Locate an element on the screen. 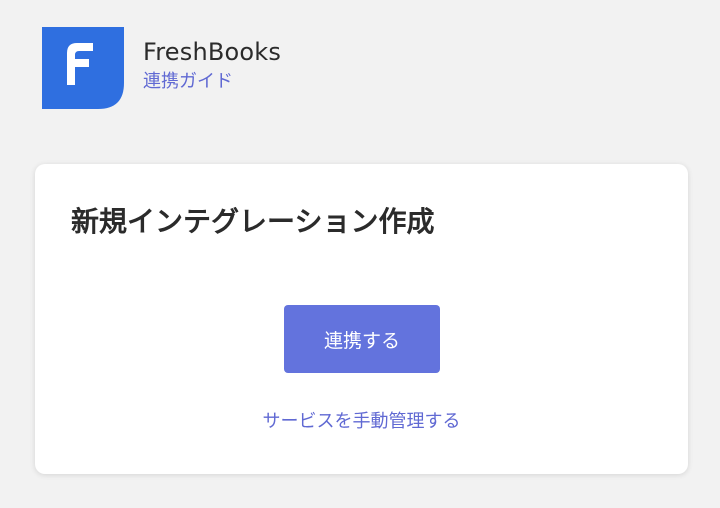  card-title: 新規インテグレーション作成 is located at coordinates (253, 221).